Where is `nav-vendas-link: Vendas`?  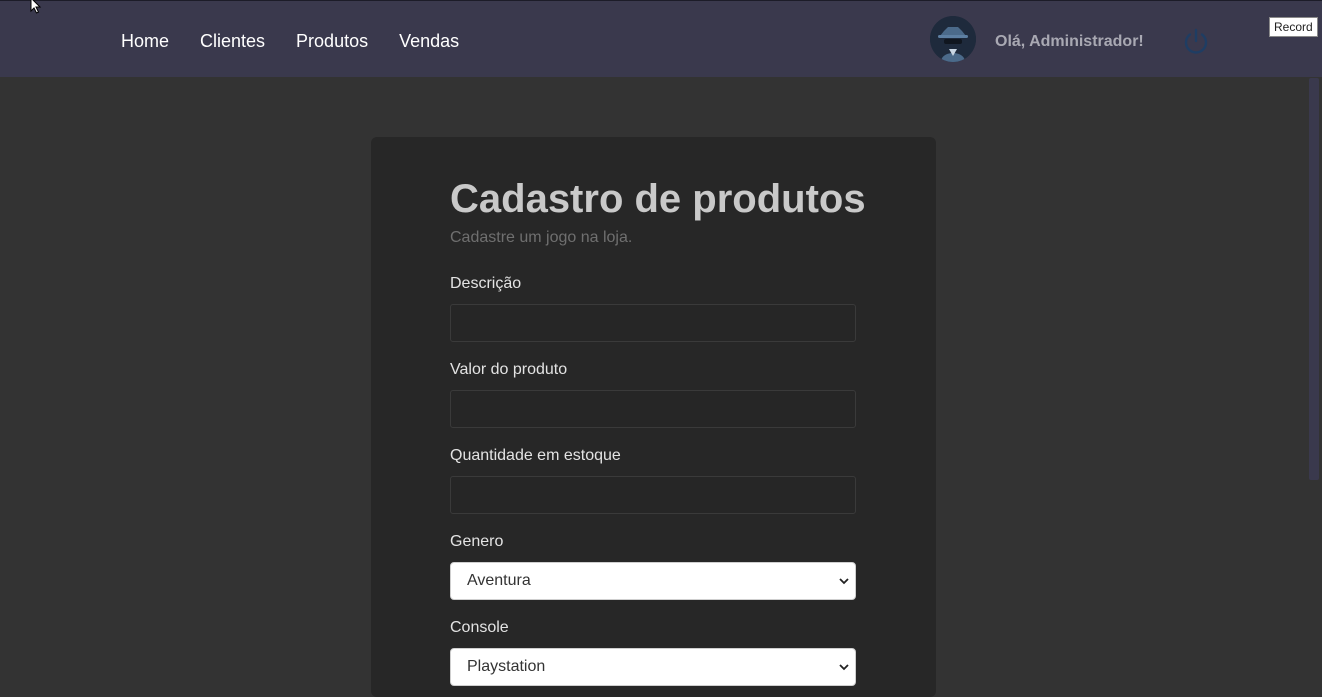
nav-vendas-link: Vendas is located at coordinates (429, 41).